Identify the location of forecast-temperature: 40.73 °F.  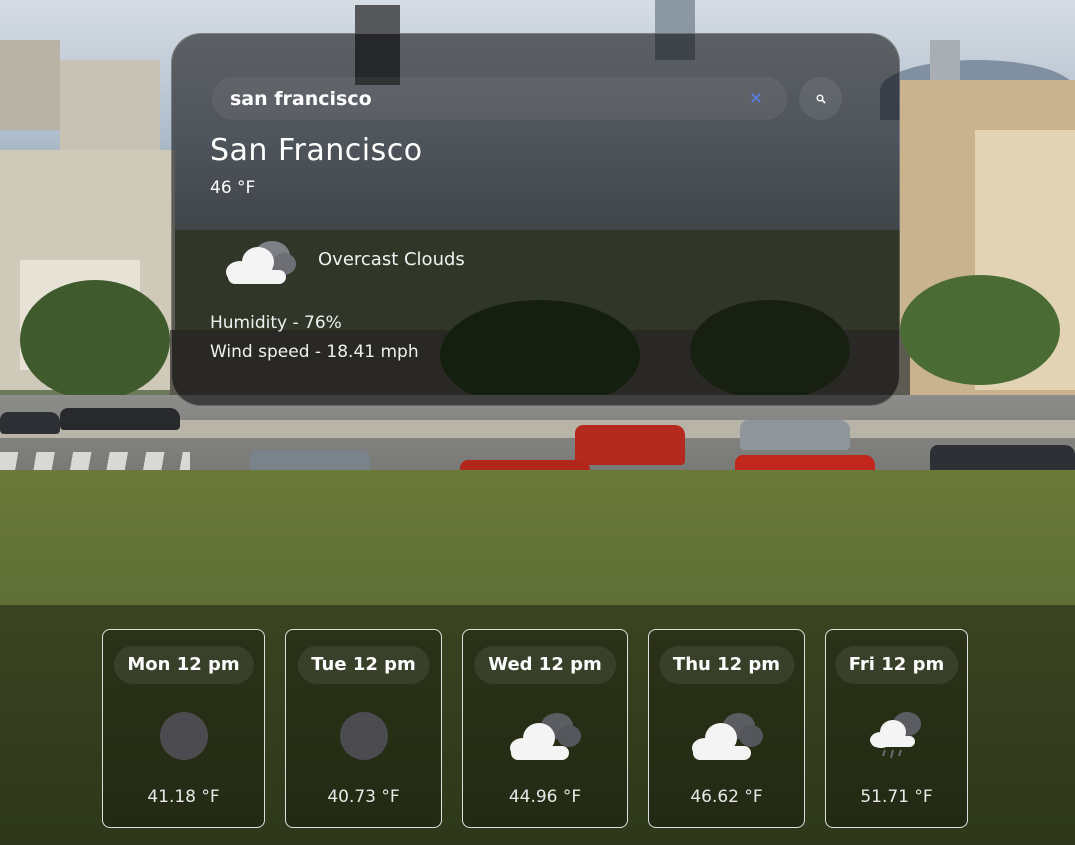
(363, 797).